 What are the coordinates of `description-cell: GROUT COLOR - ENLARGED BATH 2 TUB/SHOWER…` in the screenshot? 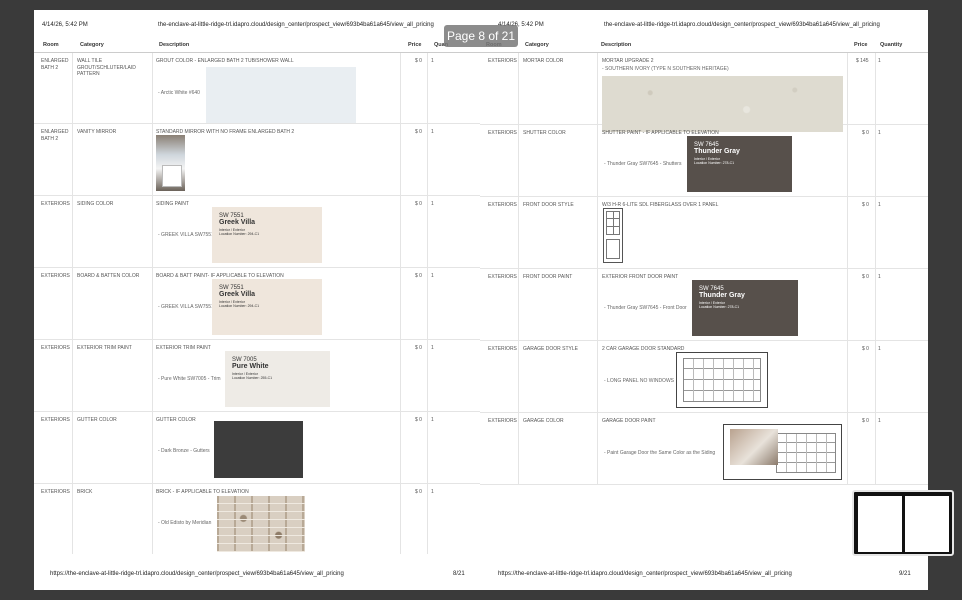 It's located at (225, 61).